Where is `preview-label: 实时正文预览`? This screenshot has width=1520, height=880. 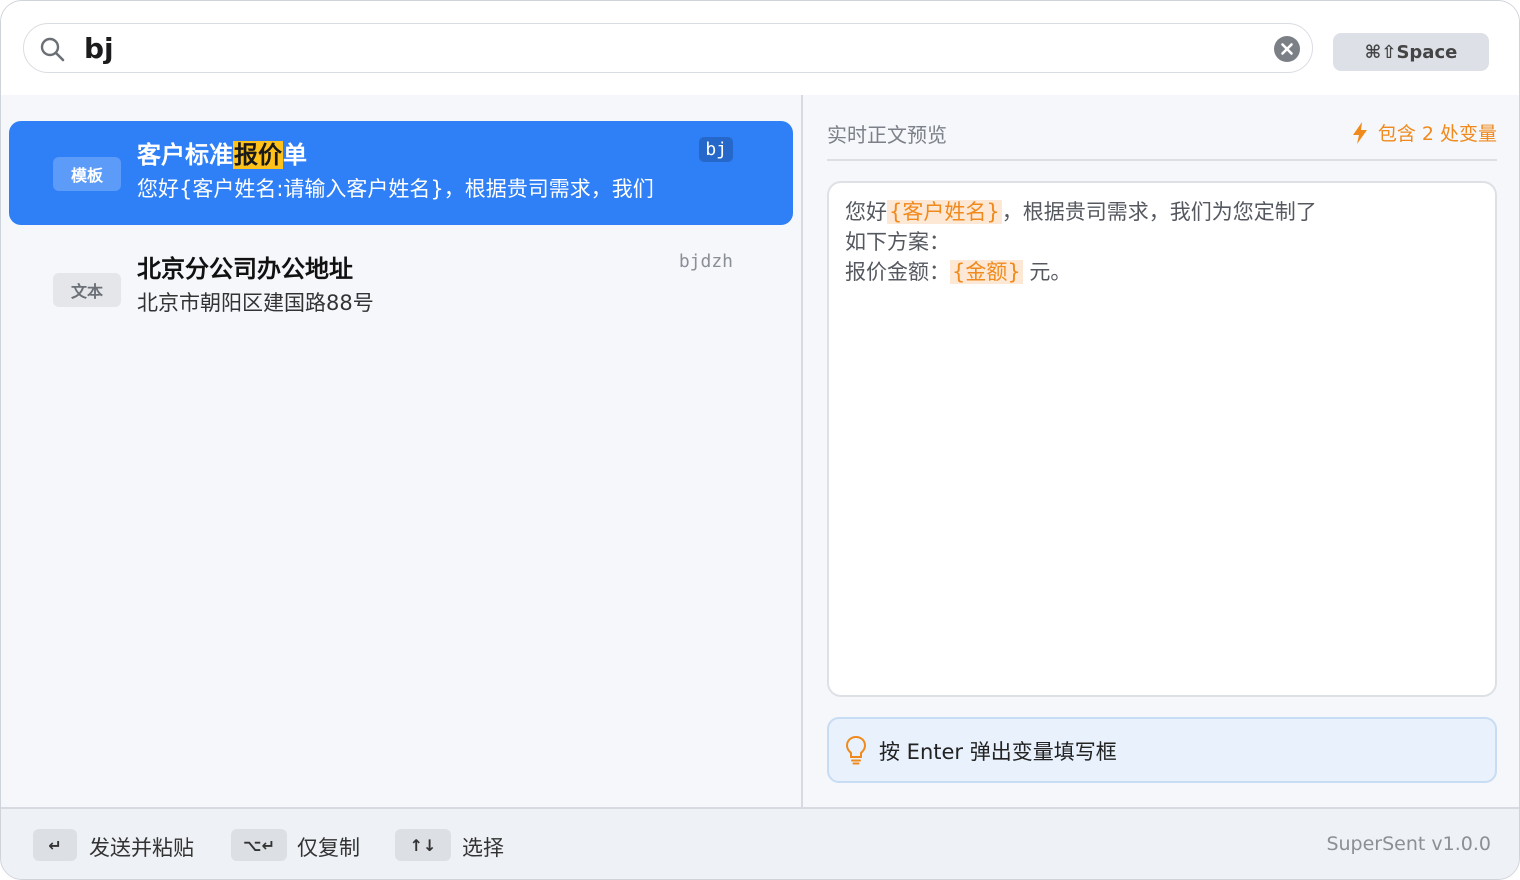 preview-label: 实时正文预览 is located at coordinates (887, 135).